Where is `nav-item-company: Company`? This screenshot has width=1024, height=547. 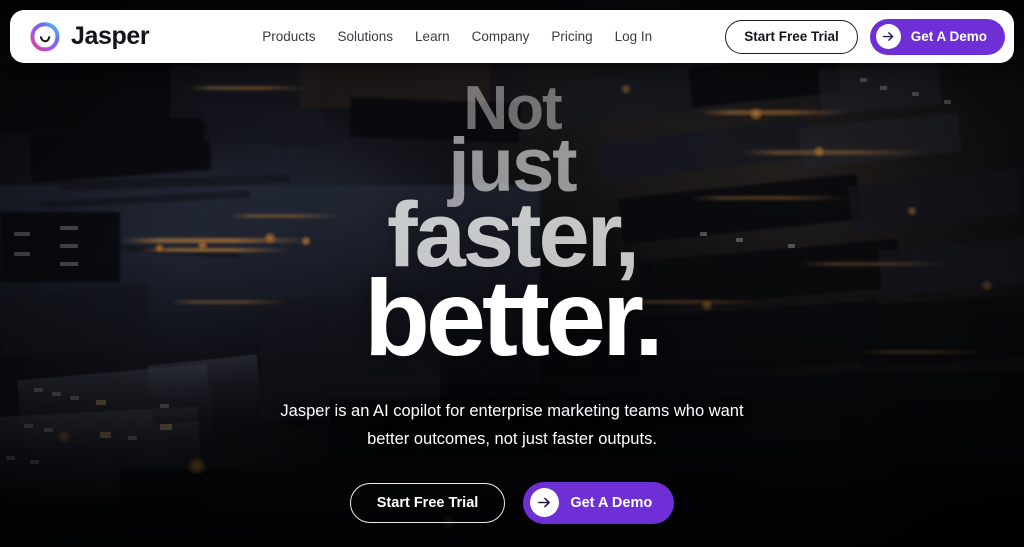
nav-item-company: Company is located at coordinates (501, 36).